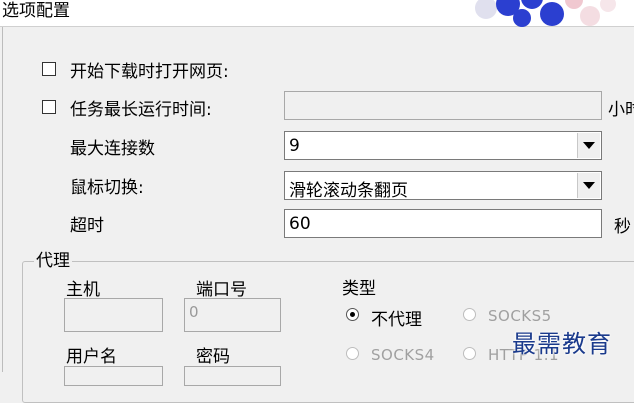 The image size is (634, 403). What do you see at coordinates (545, 13) in the screenshot?
I see `app-logo-icon` at bounding box center [545, 13].